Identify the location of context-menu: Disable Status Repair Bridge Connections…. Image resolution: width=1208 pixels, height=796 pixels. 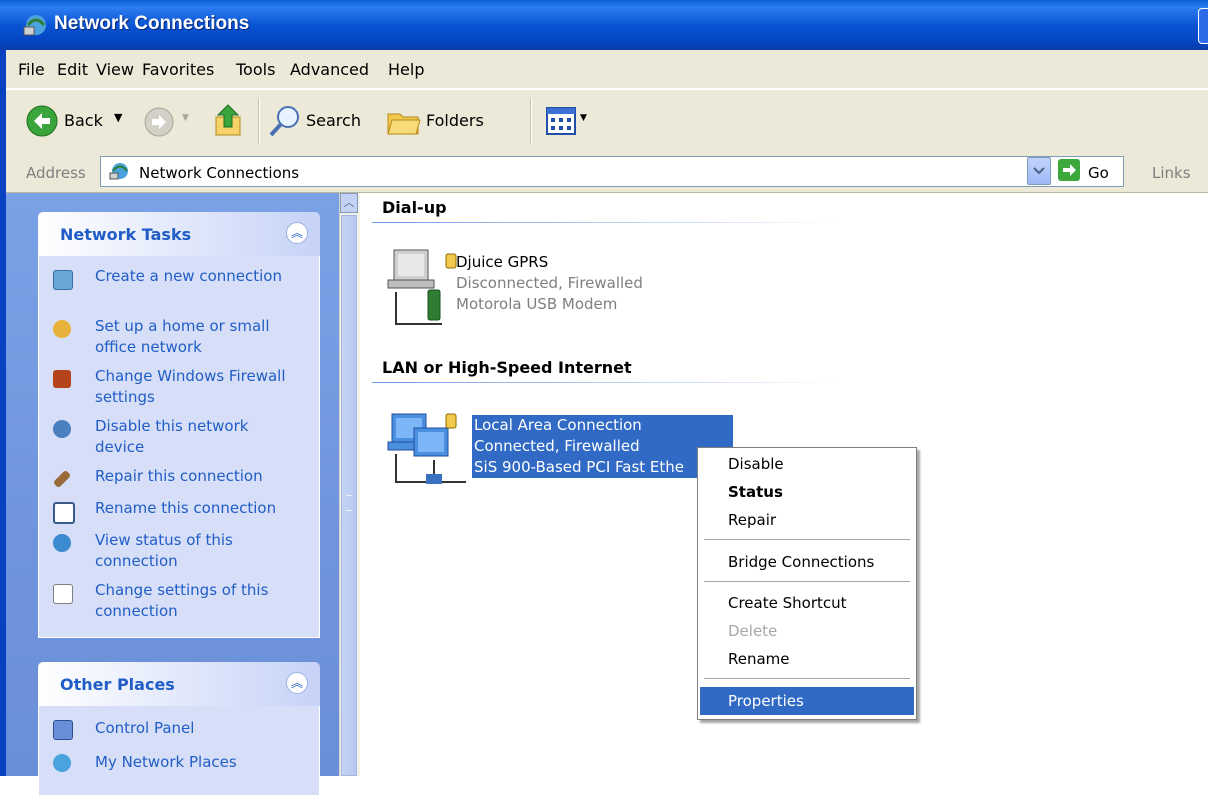
(807, 583).